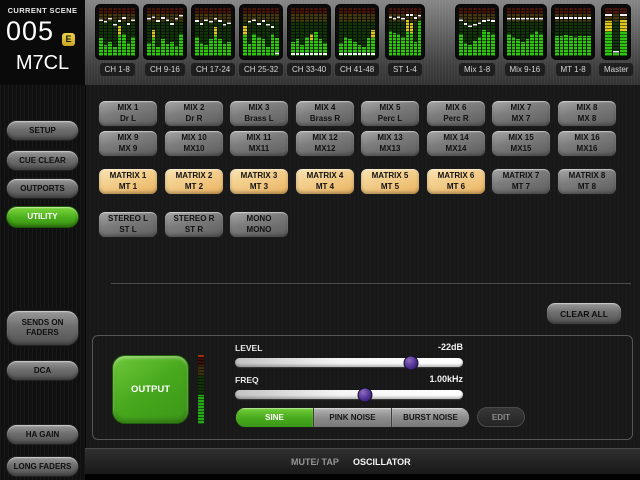 The height and width of the screenshot is (480, 640). Describe the element at coordinates (42, 466) in the screenshot. I see `sidebar-item-long-faders: LONG FADERS` at that location.